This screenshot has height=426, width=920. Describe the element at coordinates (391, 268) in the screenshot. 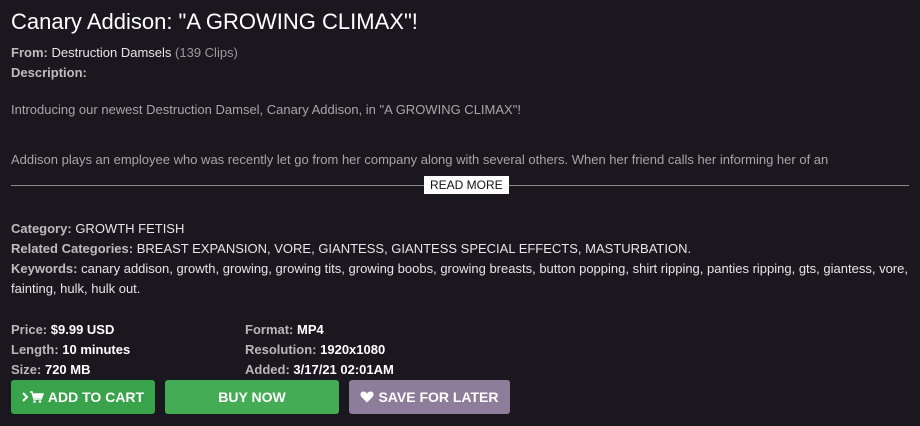

I see `keyword-link: growing boobs` at that location.